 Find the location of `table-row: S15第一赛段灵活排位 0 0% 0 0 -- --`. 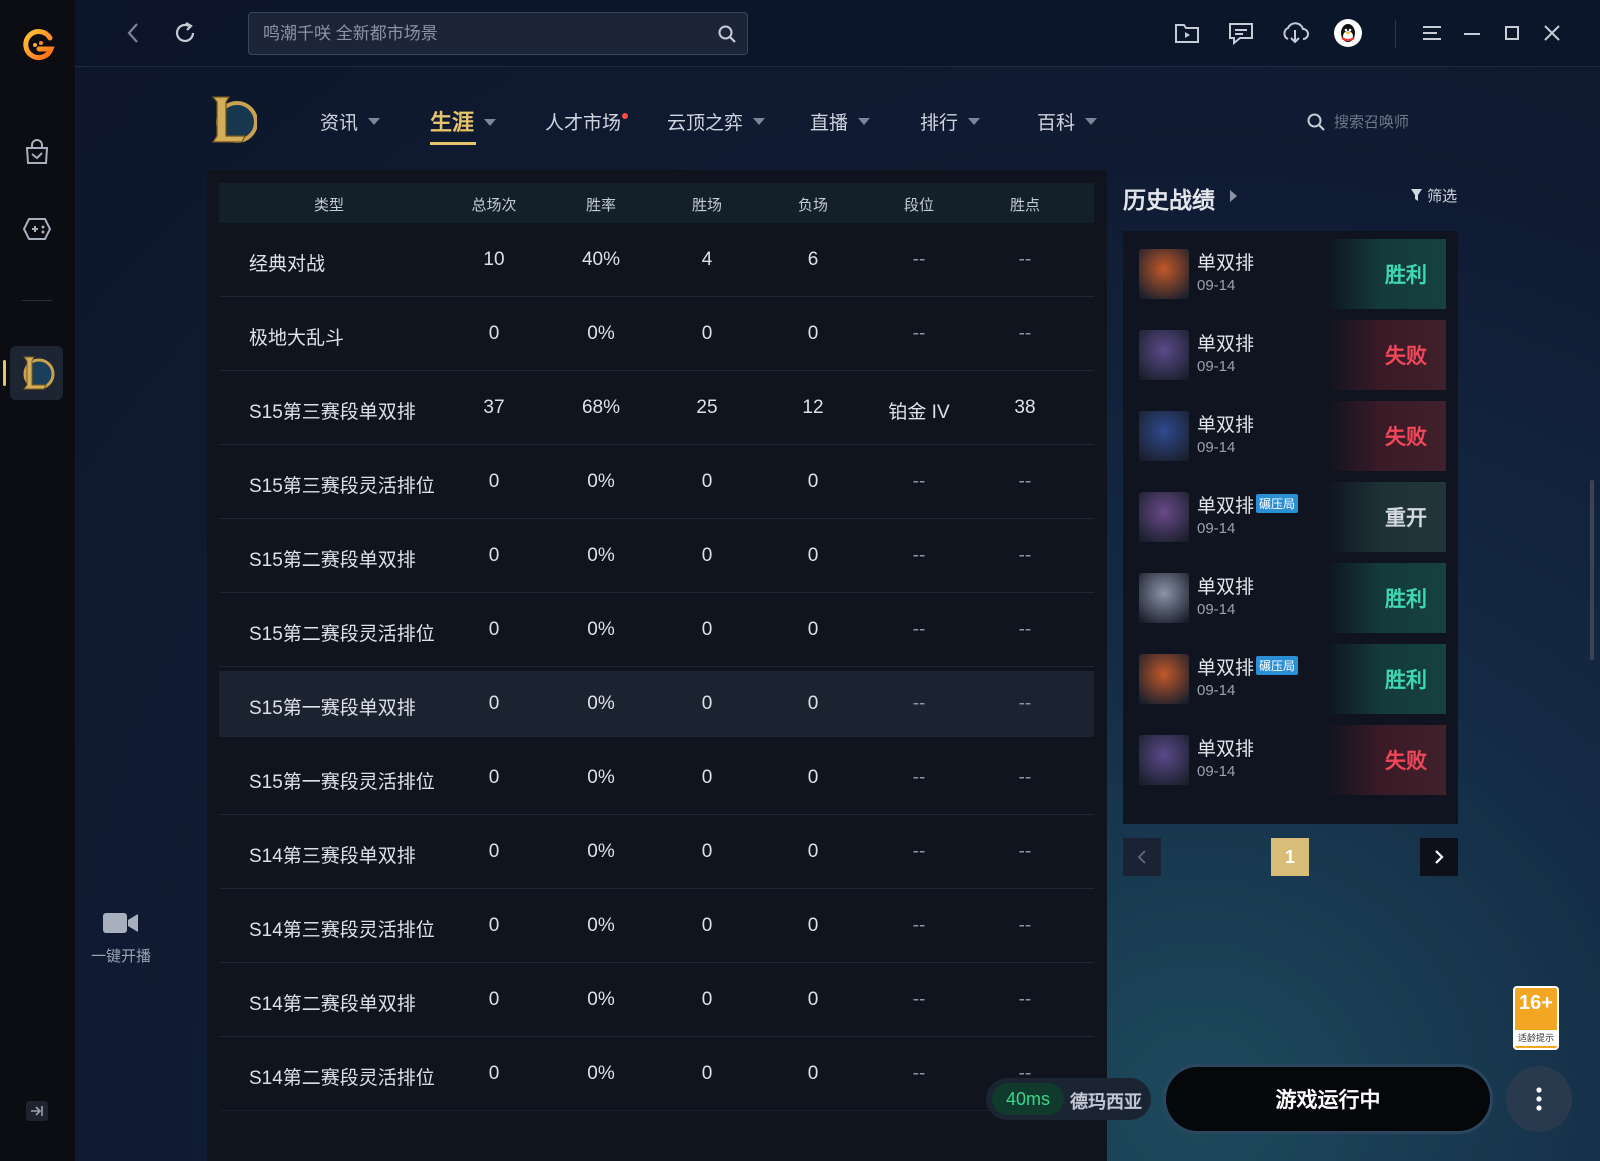

table-row: S15第一赛段灵活排位 0 0% 0 0 -- -- is located at coordinates (656, 778).